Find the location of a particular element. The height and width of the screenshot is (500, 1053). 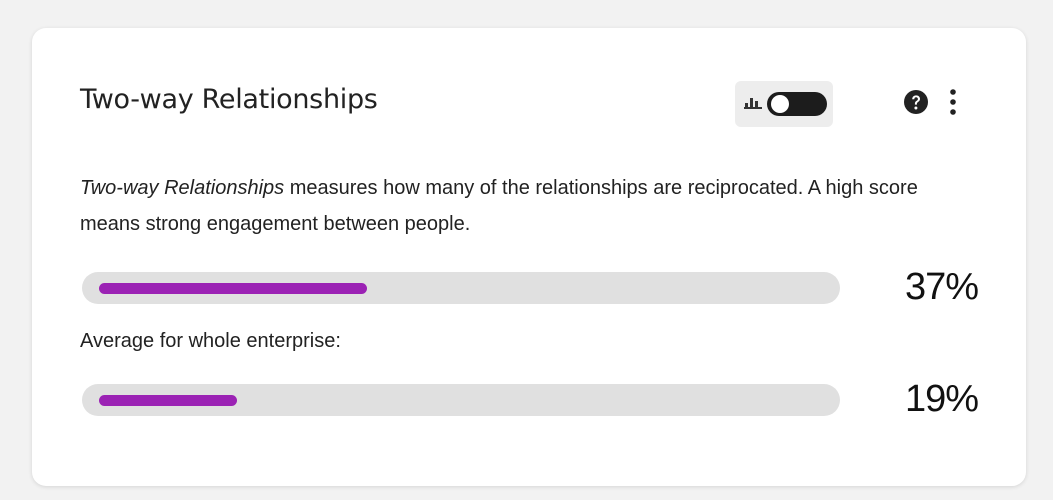

score-progress-fill is located at coordinates (233, 288).